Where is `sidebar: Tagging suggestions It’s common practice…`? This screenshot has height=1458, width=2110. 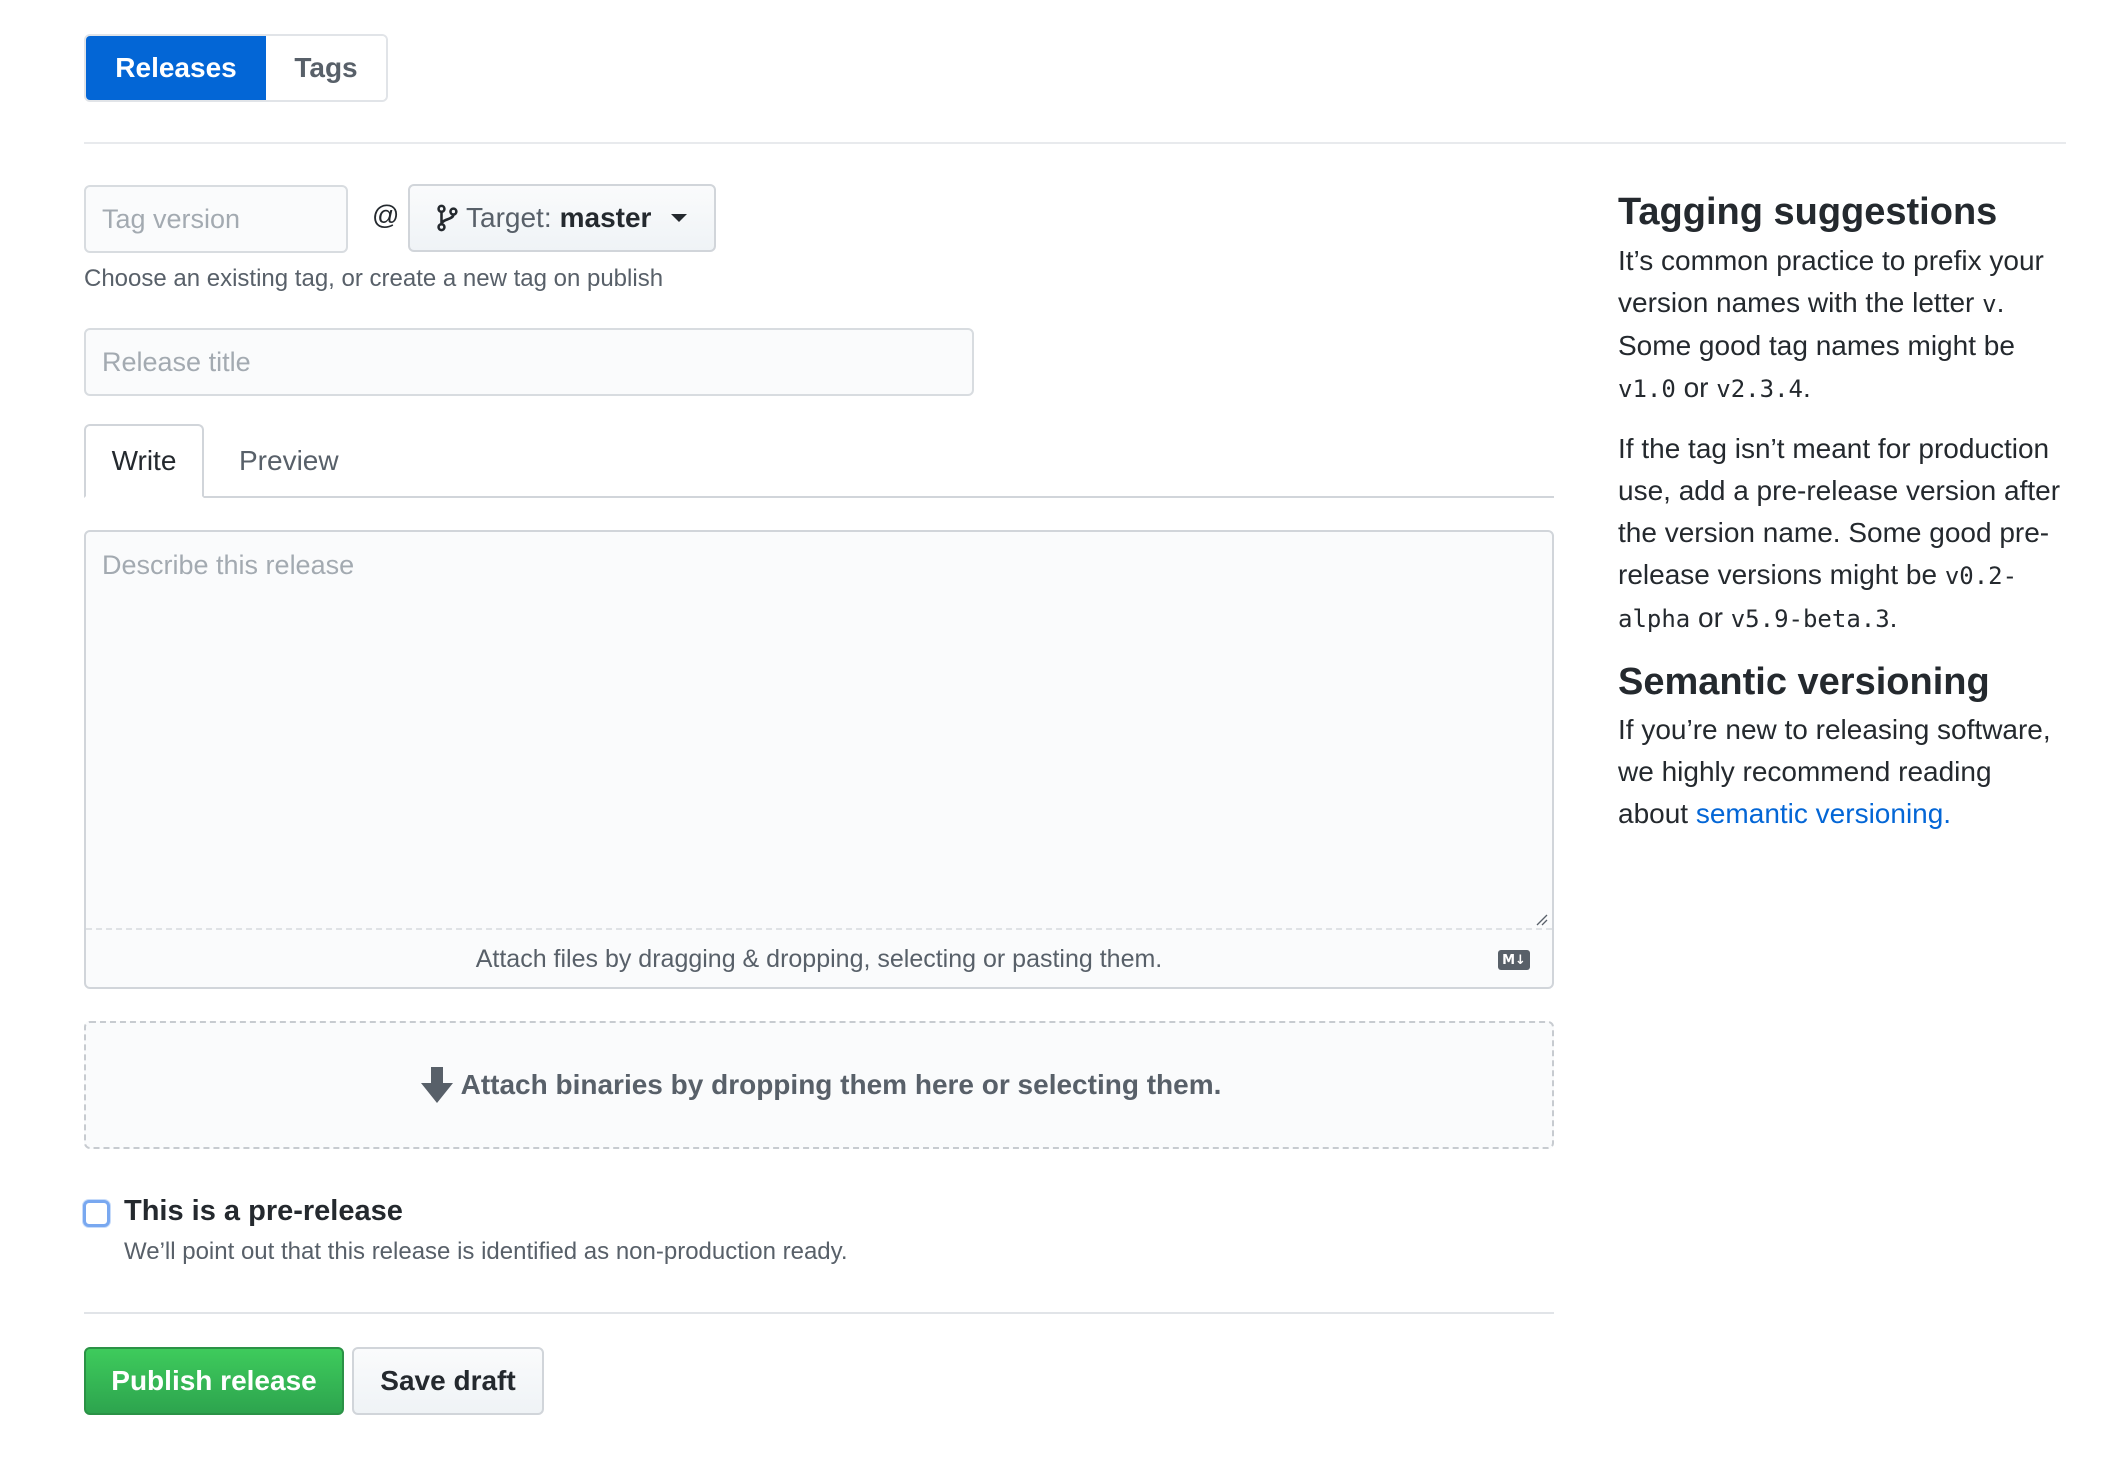 sidebar: Tagging suggestions It’s common practice… is located at coordinates (1843, 512).